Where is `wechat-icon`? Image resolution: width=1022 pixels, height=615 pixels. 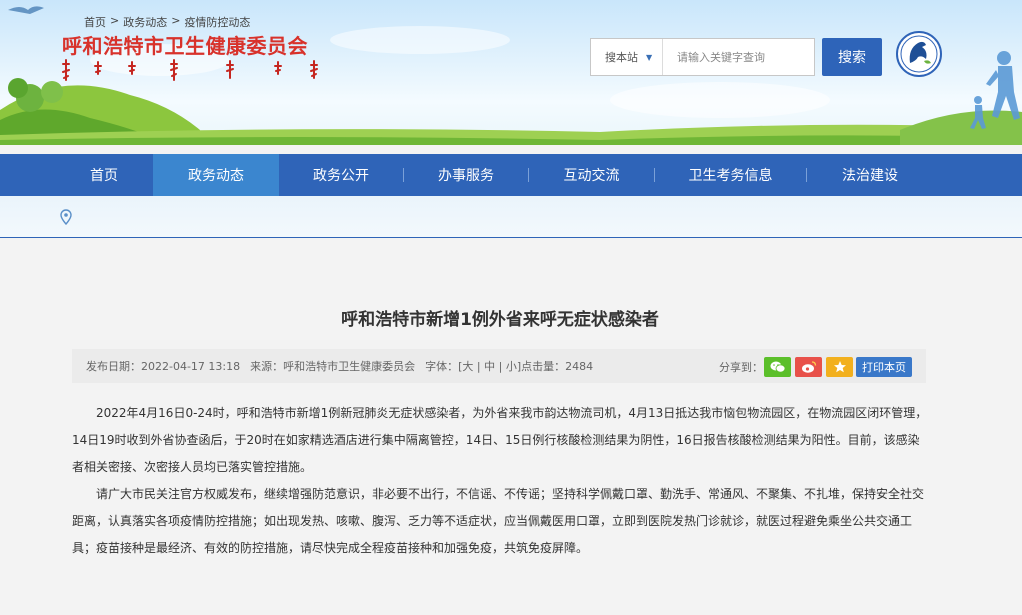
wechat-icon is located at coordinates (777, 367).